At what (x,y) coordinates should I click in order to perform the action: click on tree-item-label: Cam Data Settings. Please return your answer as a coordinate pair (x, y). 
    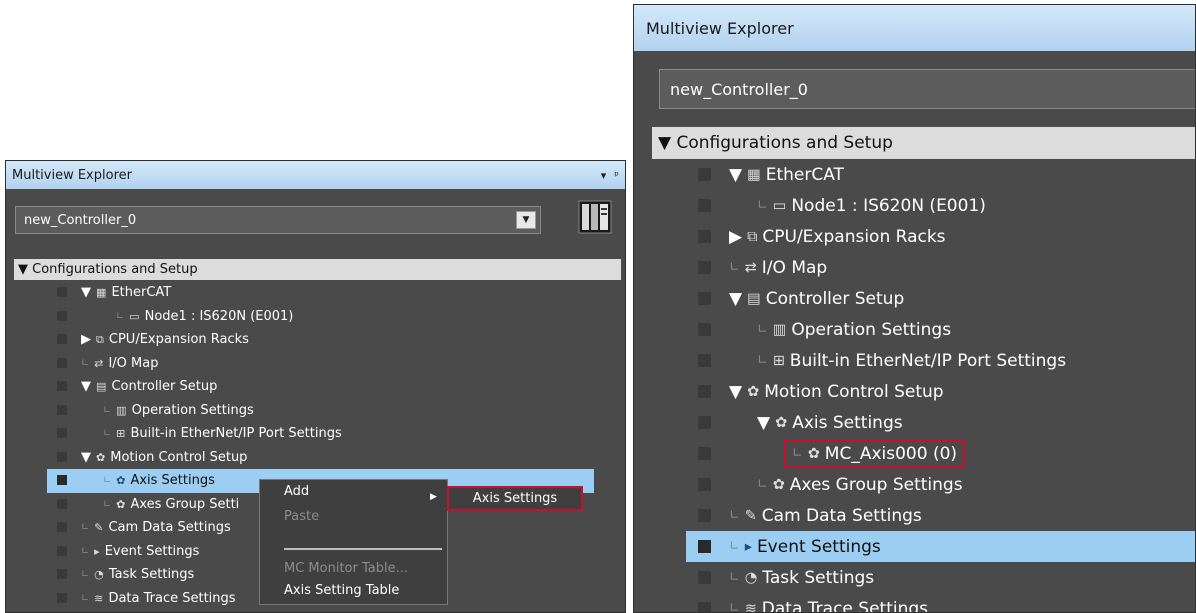
    Looking at the image, I should click on (169, 528).